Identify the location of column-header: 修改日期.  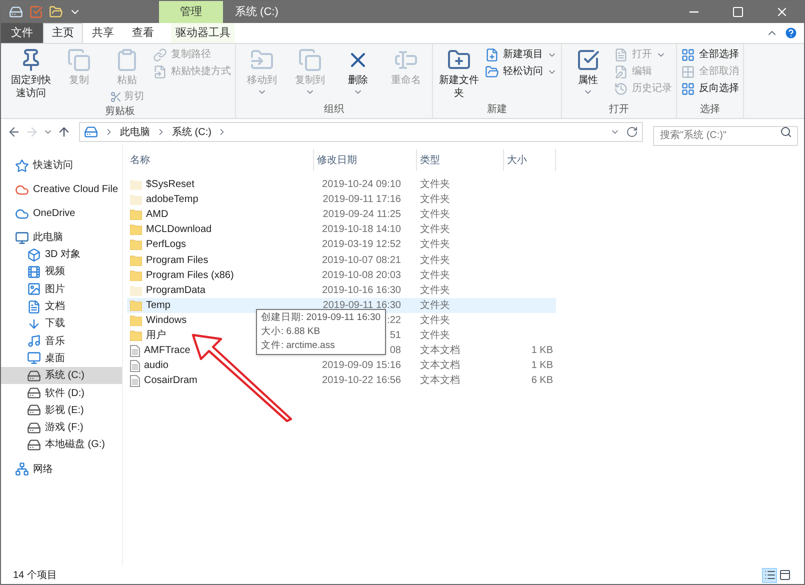
(365, 160).